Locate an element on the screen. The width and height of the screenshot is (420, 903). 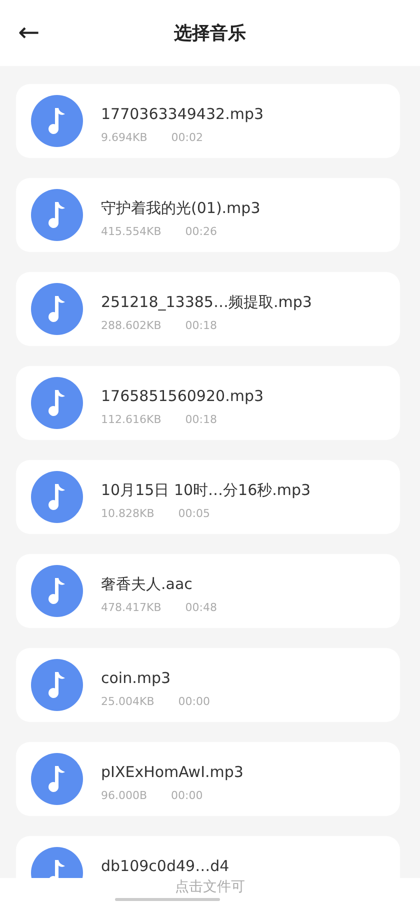
file-name: db109c0d49…d4 is located at coordinates (165, 866).